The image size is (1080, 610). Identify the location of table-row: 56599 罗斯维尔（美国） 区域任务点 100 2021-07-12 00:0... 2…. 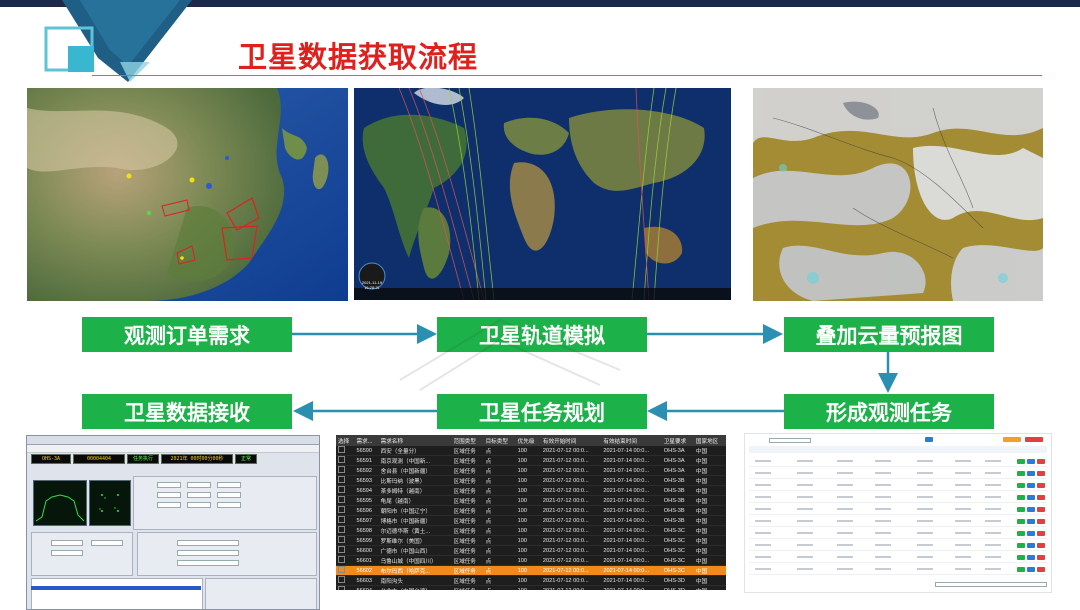
(531, 540).